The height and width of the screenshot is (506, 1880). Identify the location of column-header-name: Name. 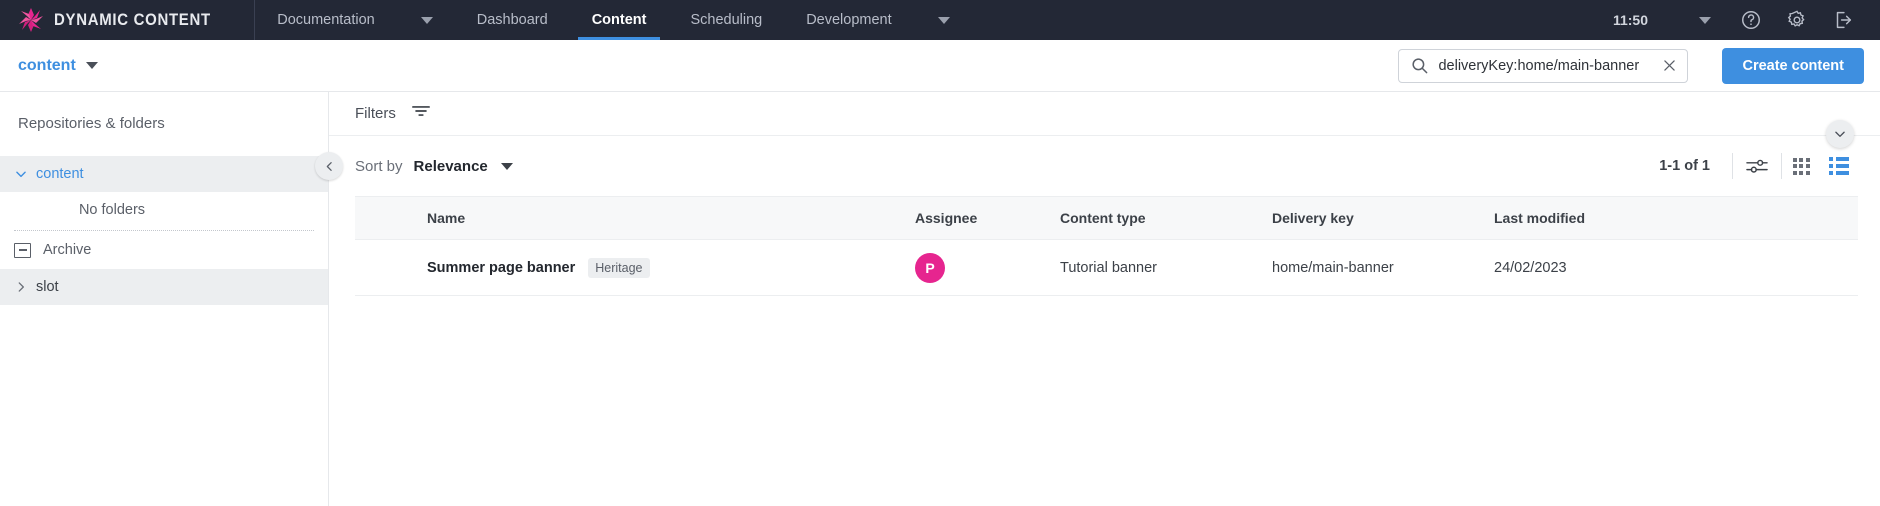
(635, 218).